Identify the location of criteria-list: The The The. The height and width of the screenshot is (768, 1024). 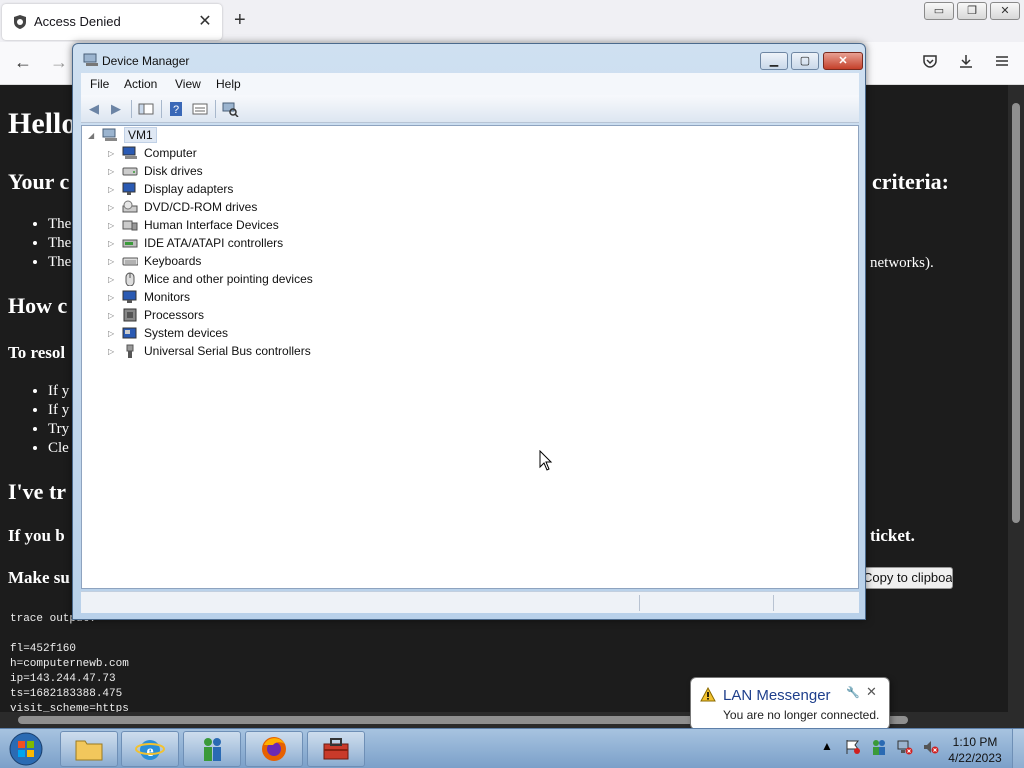
(59, 243).